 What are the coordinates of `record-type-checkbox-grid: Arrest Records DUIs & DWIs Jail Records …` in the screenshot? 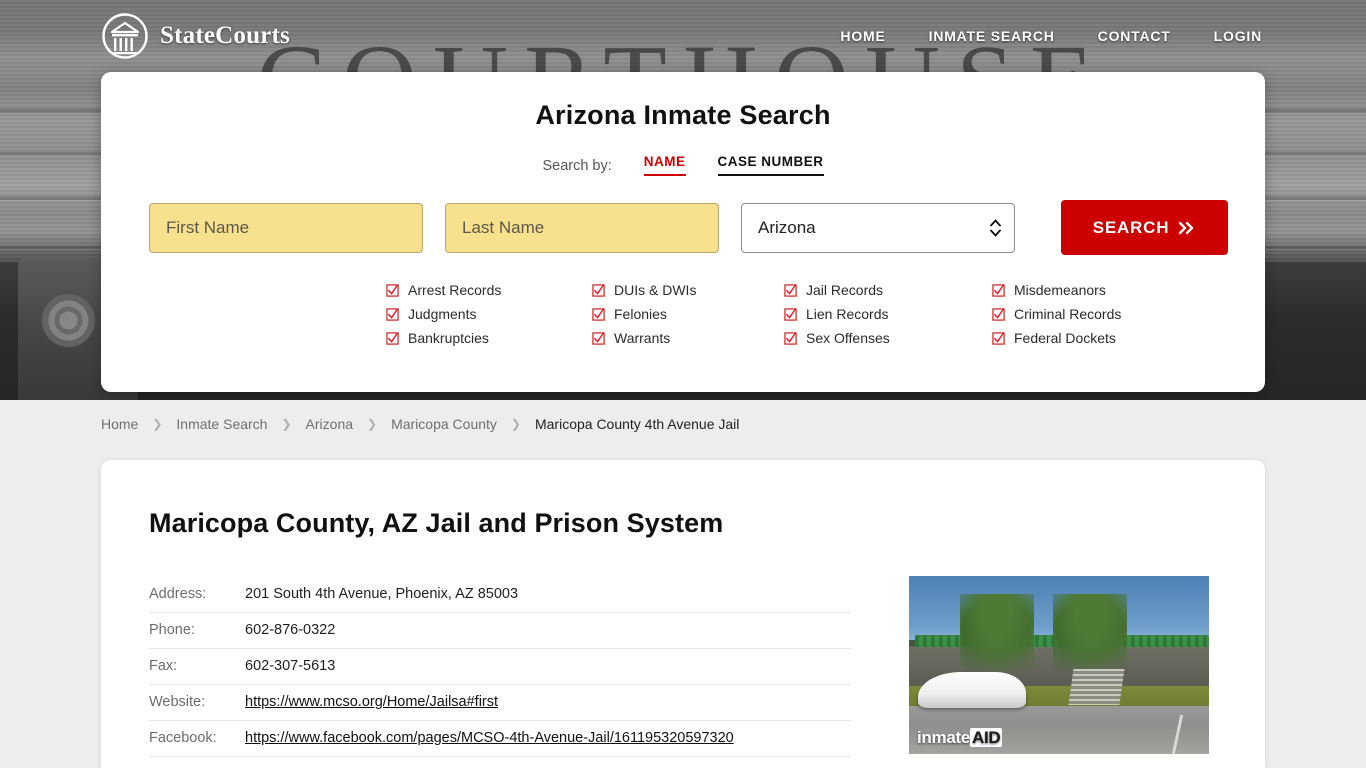 It's located at (825, 314).